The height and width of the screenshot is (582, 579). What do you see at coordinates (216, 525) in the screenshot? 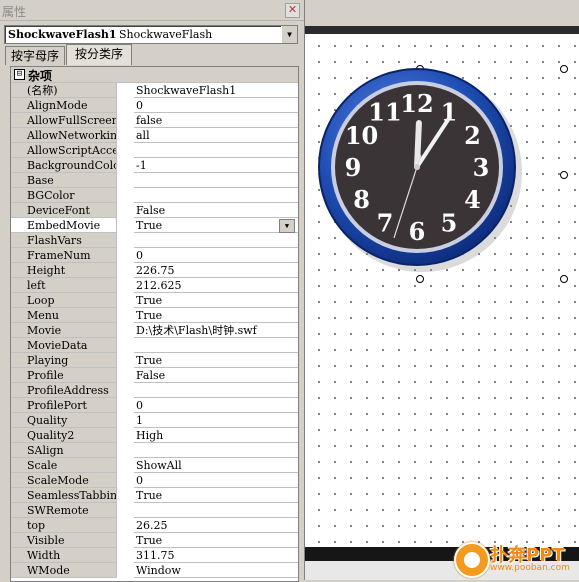
I see `property-value: 26.25` at bounding box center [216, 525].